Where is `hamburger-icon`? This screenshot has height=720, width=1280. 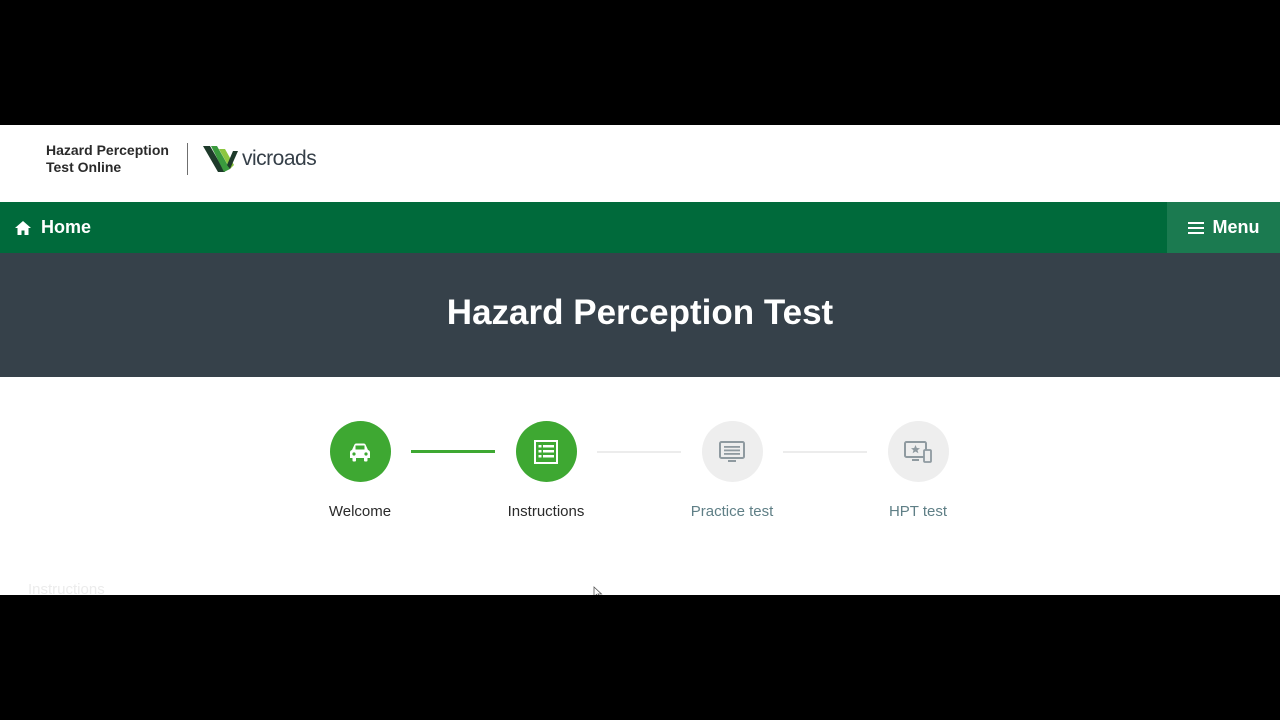 hamburger-icon is located at coordinates (1195, 227).